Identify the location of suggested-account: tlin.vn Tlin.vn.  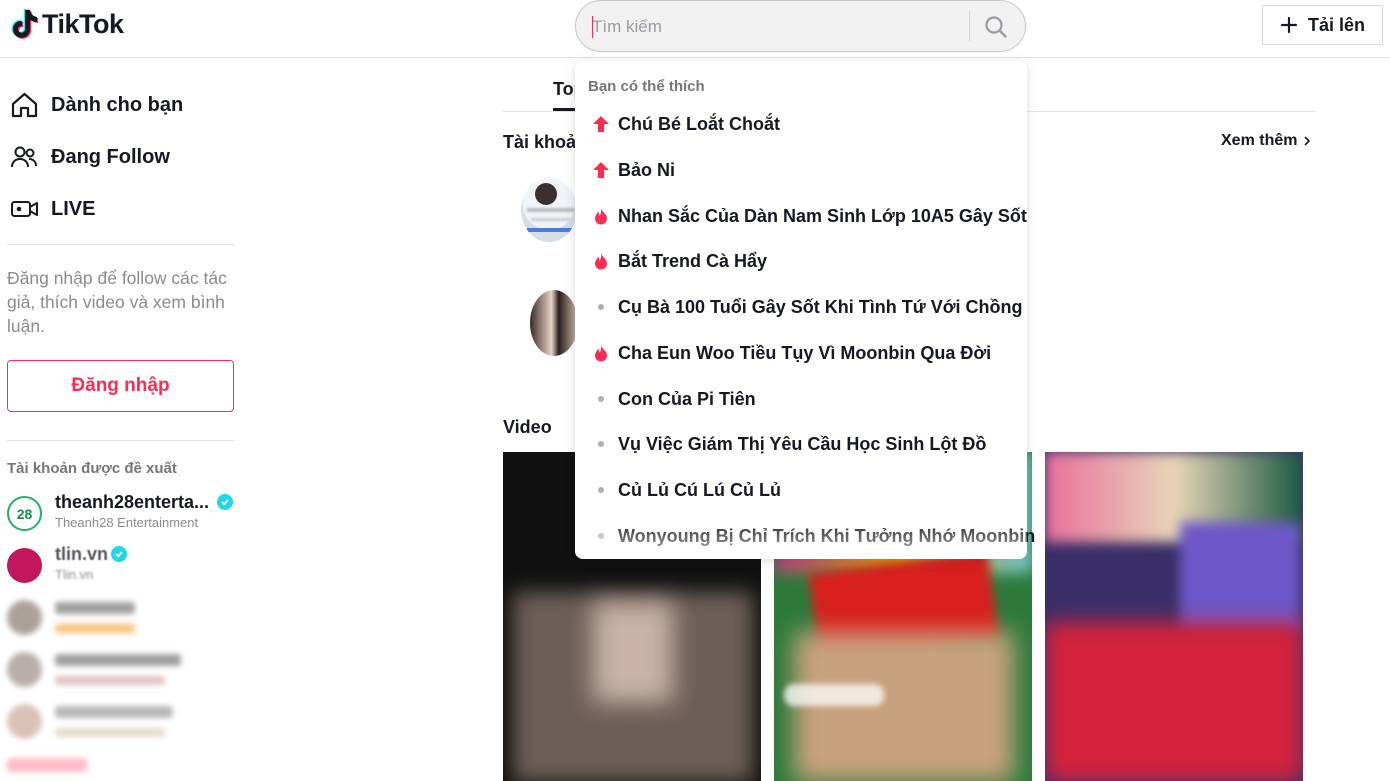
(122, 565).